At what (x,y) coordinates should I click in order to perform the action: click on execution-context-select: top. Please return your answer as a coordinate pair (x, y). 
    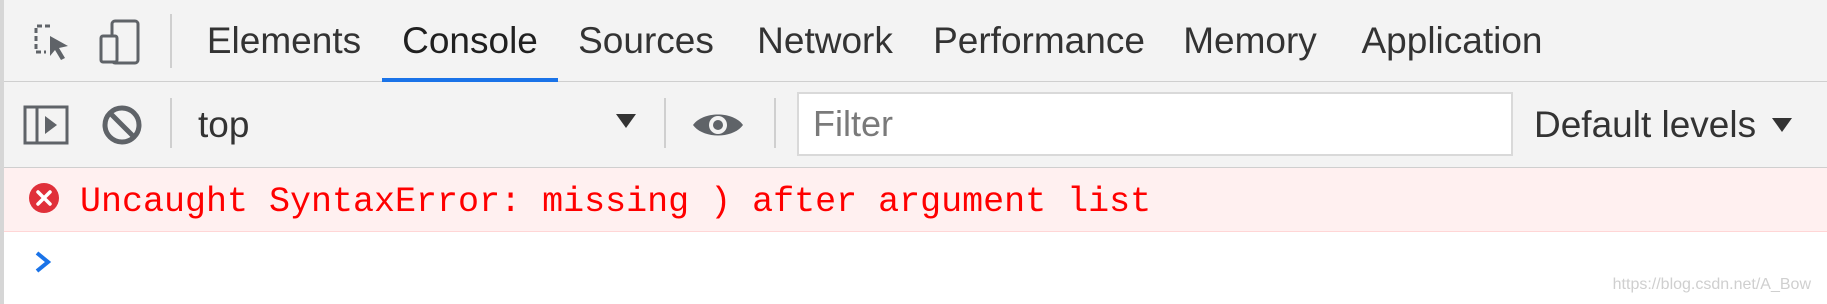
    Looking at the image, I should click on (418, 125).